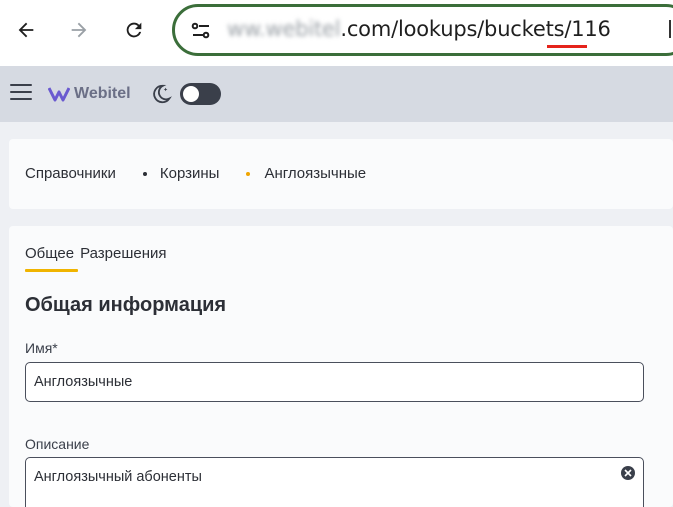 This screenshot has width=673, height=507. What do you see at coordinates (315, 173) in the screenshot?
I see `breadcrumb-item-current: Англоязычные` at bounding box center [315, 173].